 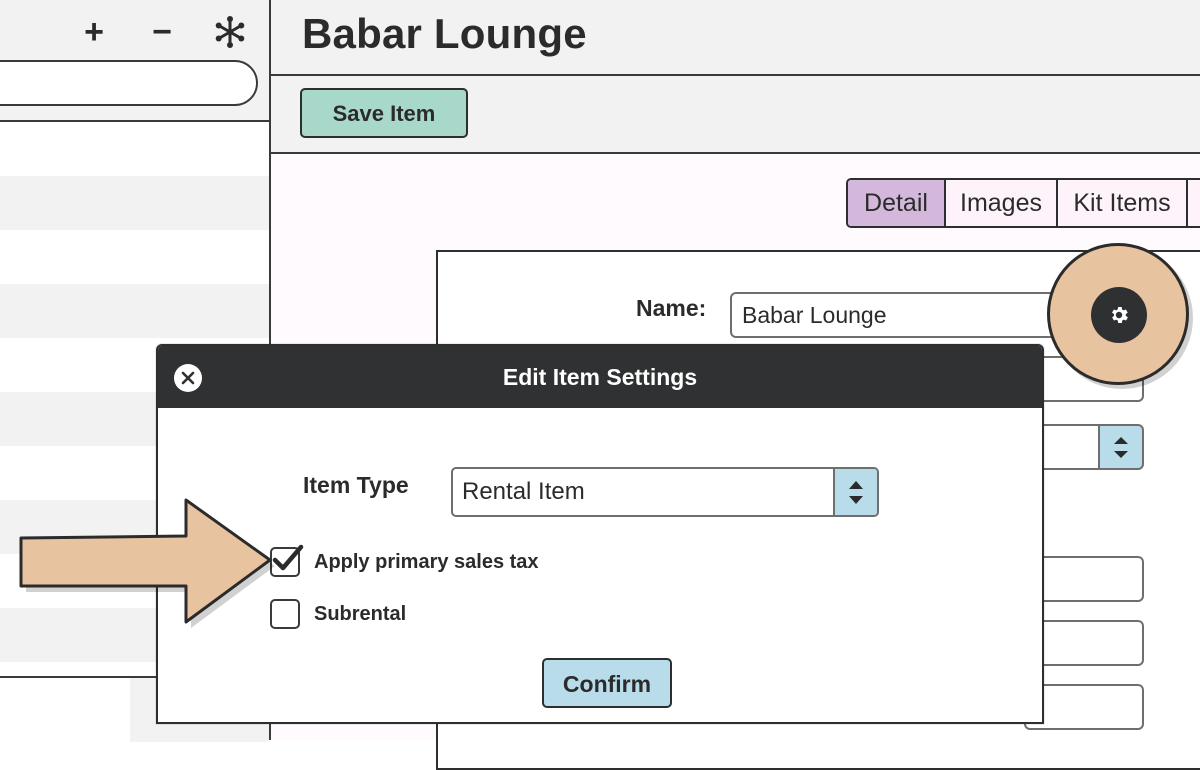 I want to click on add-item-button: +, so click(x=94, y=32).